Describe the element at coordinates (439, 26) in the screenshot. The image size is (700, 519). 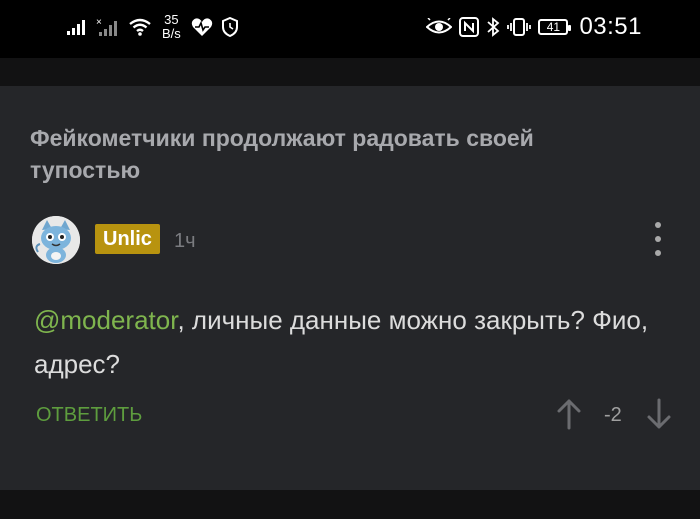
I see `eye-comfort-icon` at that location.